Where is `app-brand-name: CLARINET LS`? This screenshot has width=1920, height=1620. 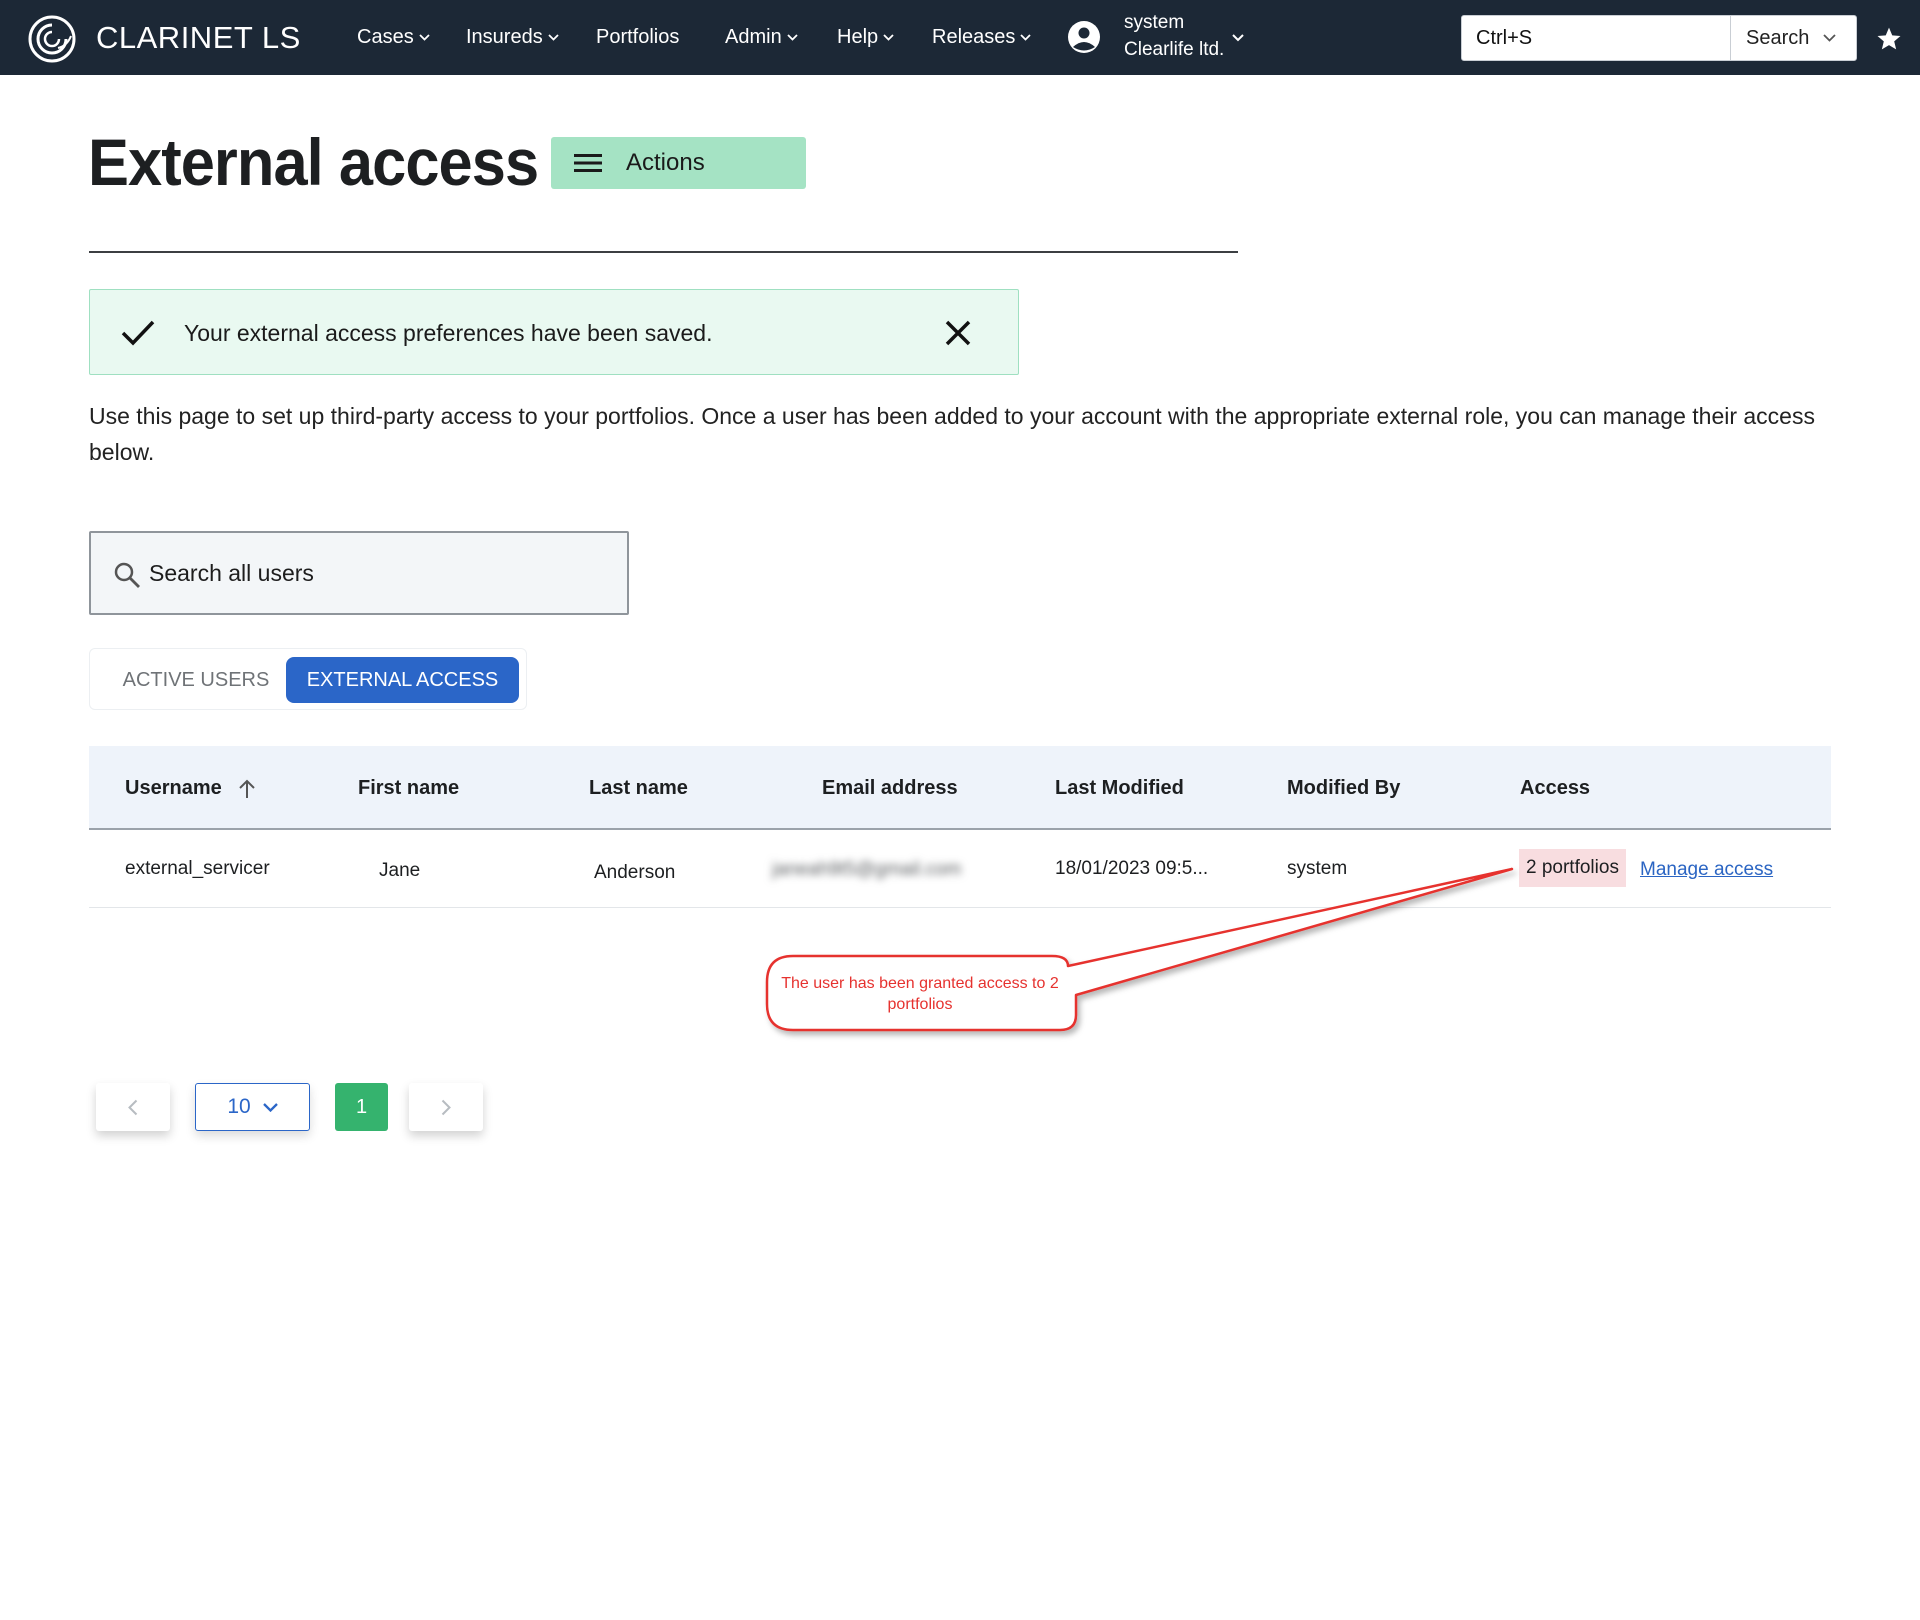 app-brand-name: CLARINET LS is located at coordinates (198, 38).